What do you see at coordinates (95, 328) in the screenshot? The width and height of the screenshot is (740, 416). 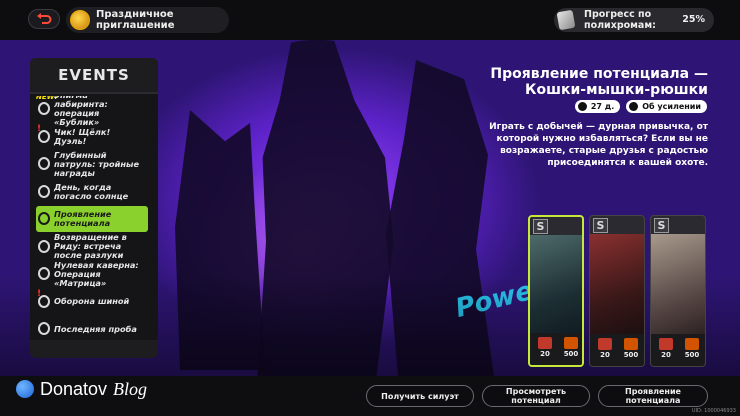 I see `event-item-label: Последняя проба` at bounding box center [95, 328].